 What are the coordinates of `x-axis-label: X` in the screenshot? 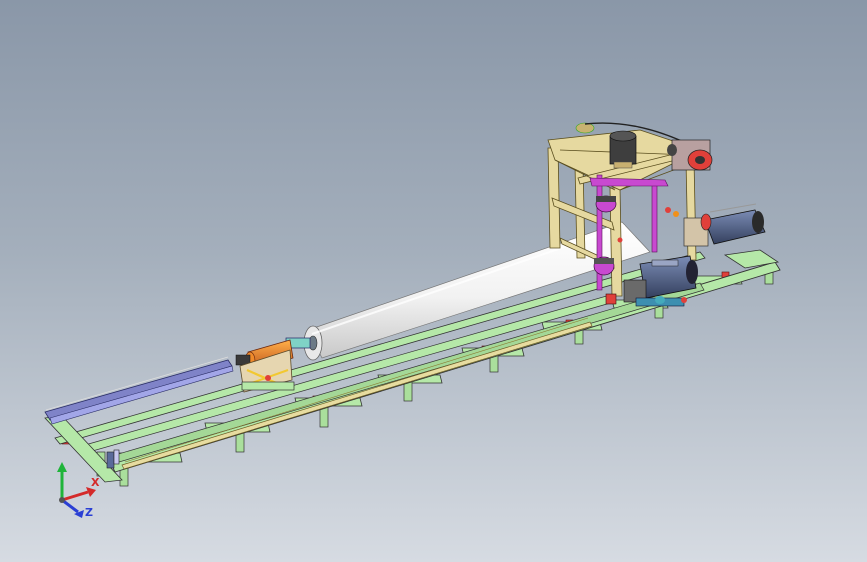 It's located at (95, 482).